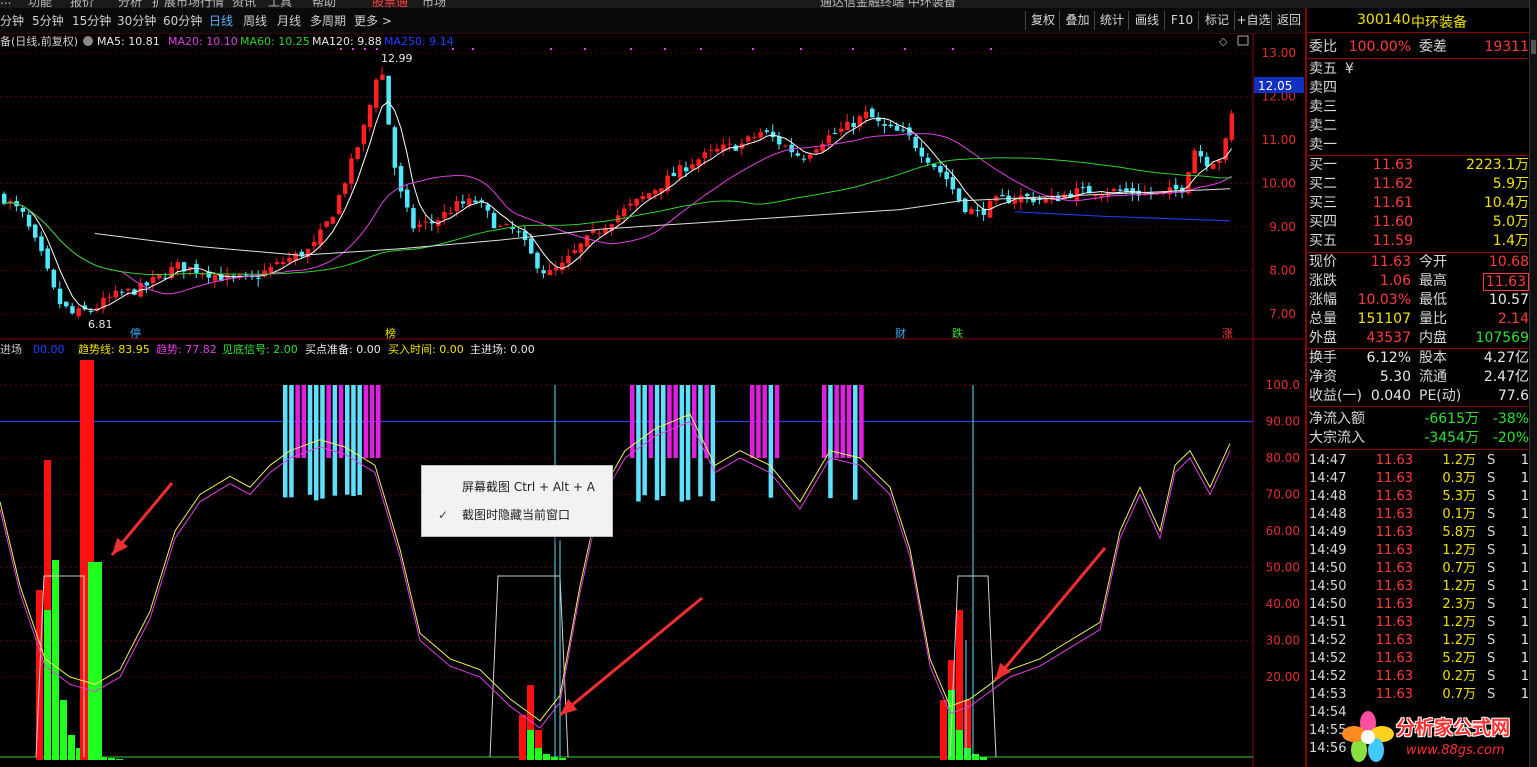 The width and height of the screenshot is (1537, 767). What do you see at coordinates (114, 349) in the screenshot?
I see `indicator-legend: 趋势线: 83.95` at bounding box center [114, 349].